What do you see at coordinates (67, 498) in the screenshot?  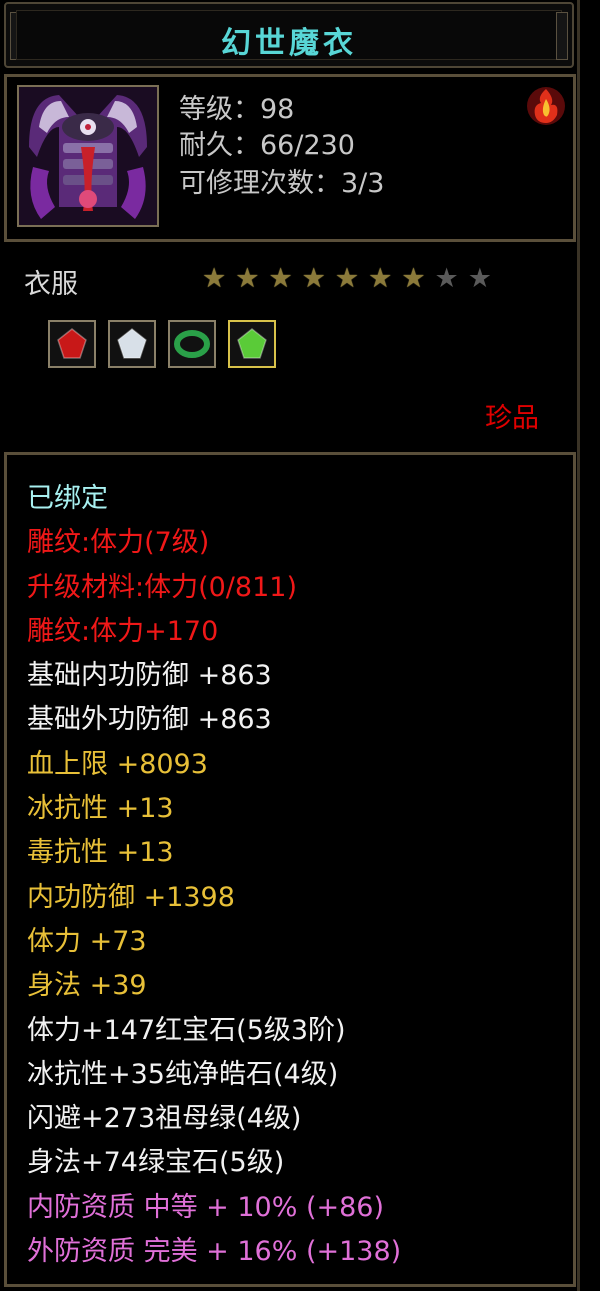 I see `stat-line: 已绑定` at bounding box center [67, 498].